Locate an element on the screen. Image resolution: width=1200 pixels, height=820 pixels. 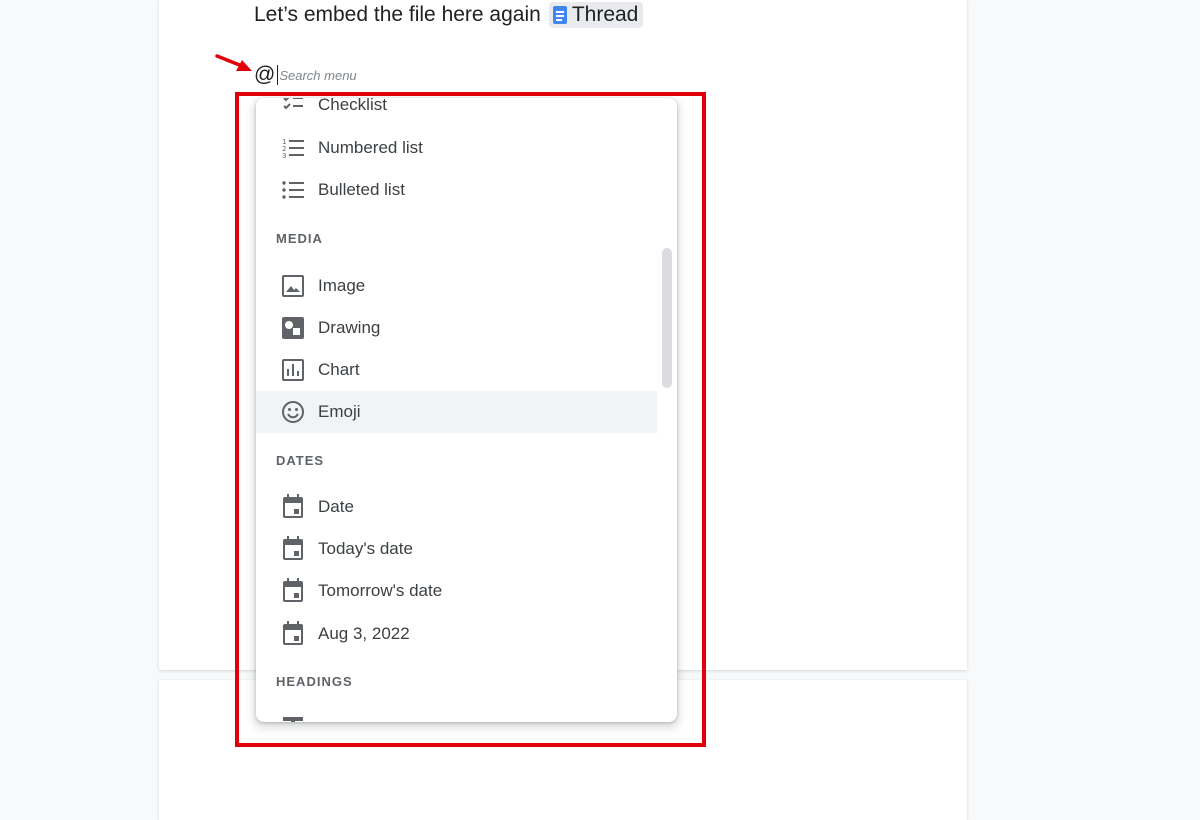
menu-item-label: Numbered list is located at coordinates (370, 147).